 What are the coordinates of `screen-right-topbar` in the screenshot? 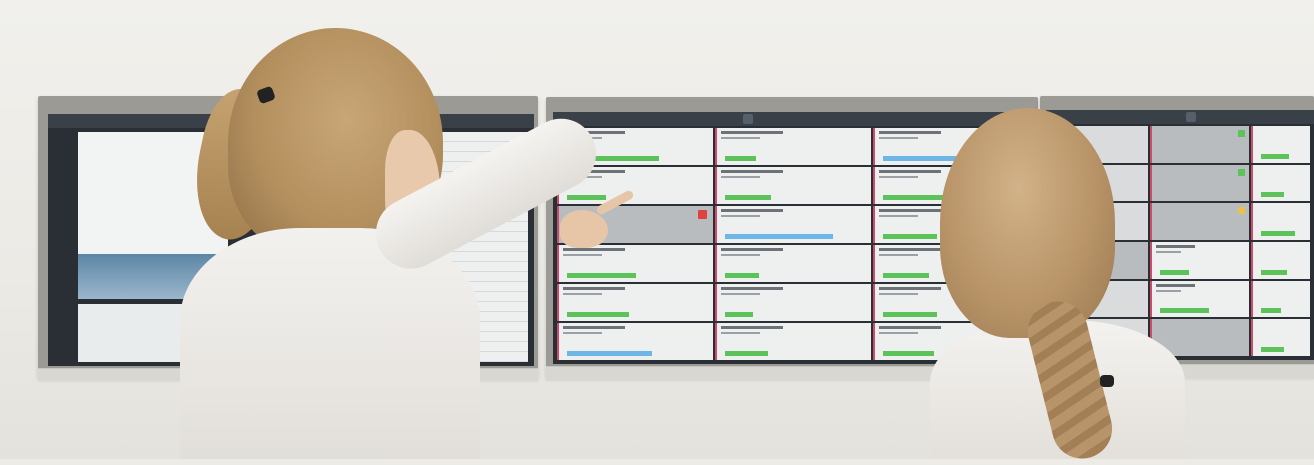 It's located at (1180, 117).